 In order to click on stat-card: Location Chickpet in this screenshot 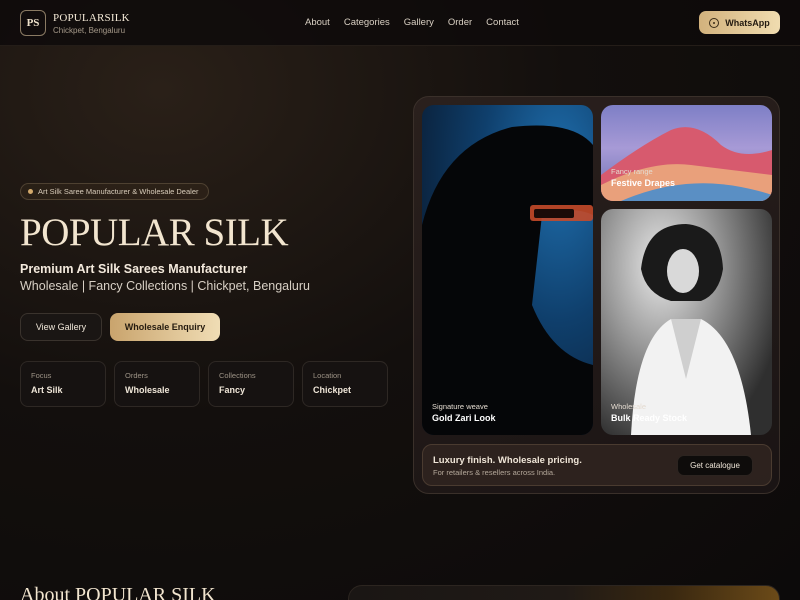, I will do `click(345, 384)`.